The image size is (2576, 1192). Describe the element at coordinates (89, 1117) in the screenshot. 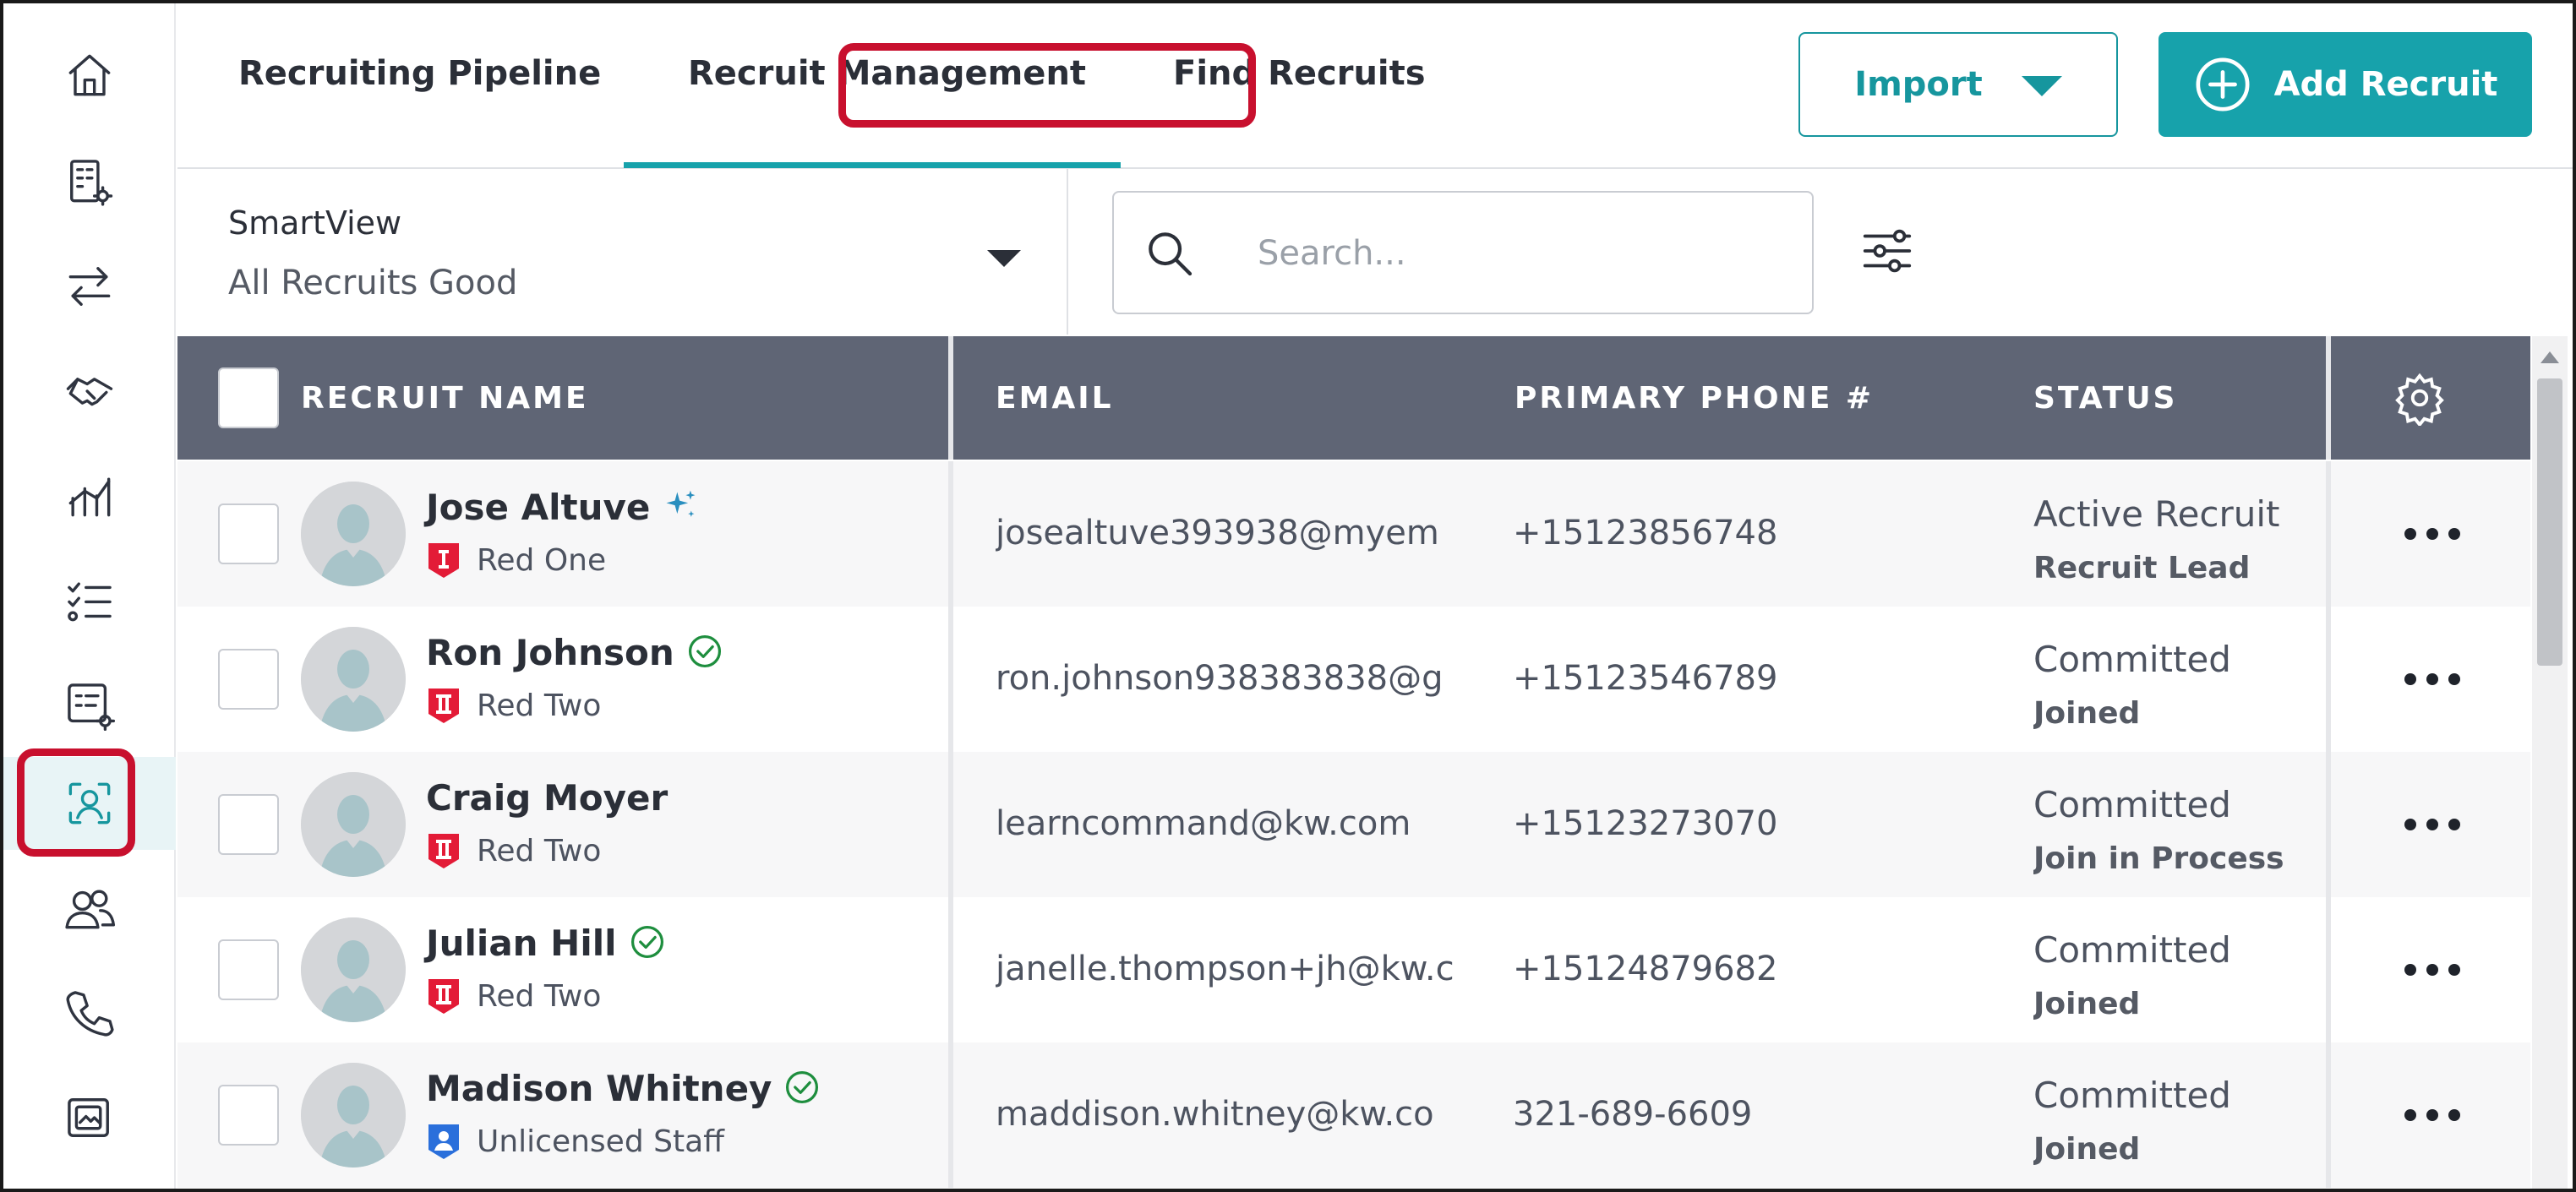

I see `nav-gallery` at that location.